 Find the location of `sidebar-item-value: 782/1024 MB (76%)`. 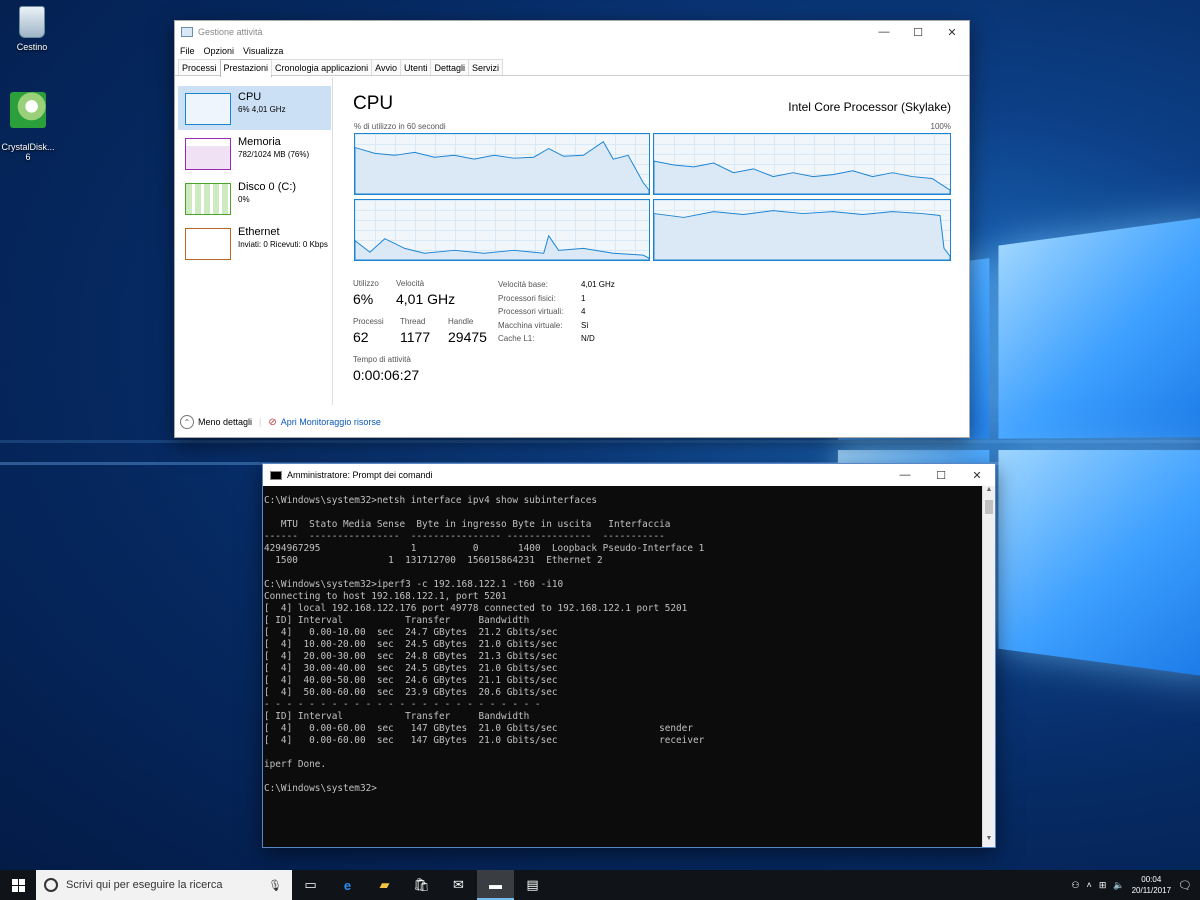

sidebar-item-value: 782/1024 MB (76%) is located at coordinates (274, 154).